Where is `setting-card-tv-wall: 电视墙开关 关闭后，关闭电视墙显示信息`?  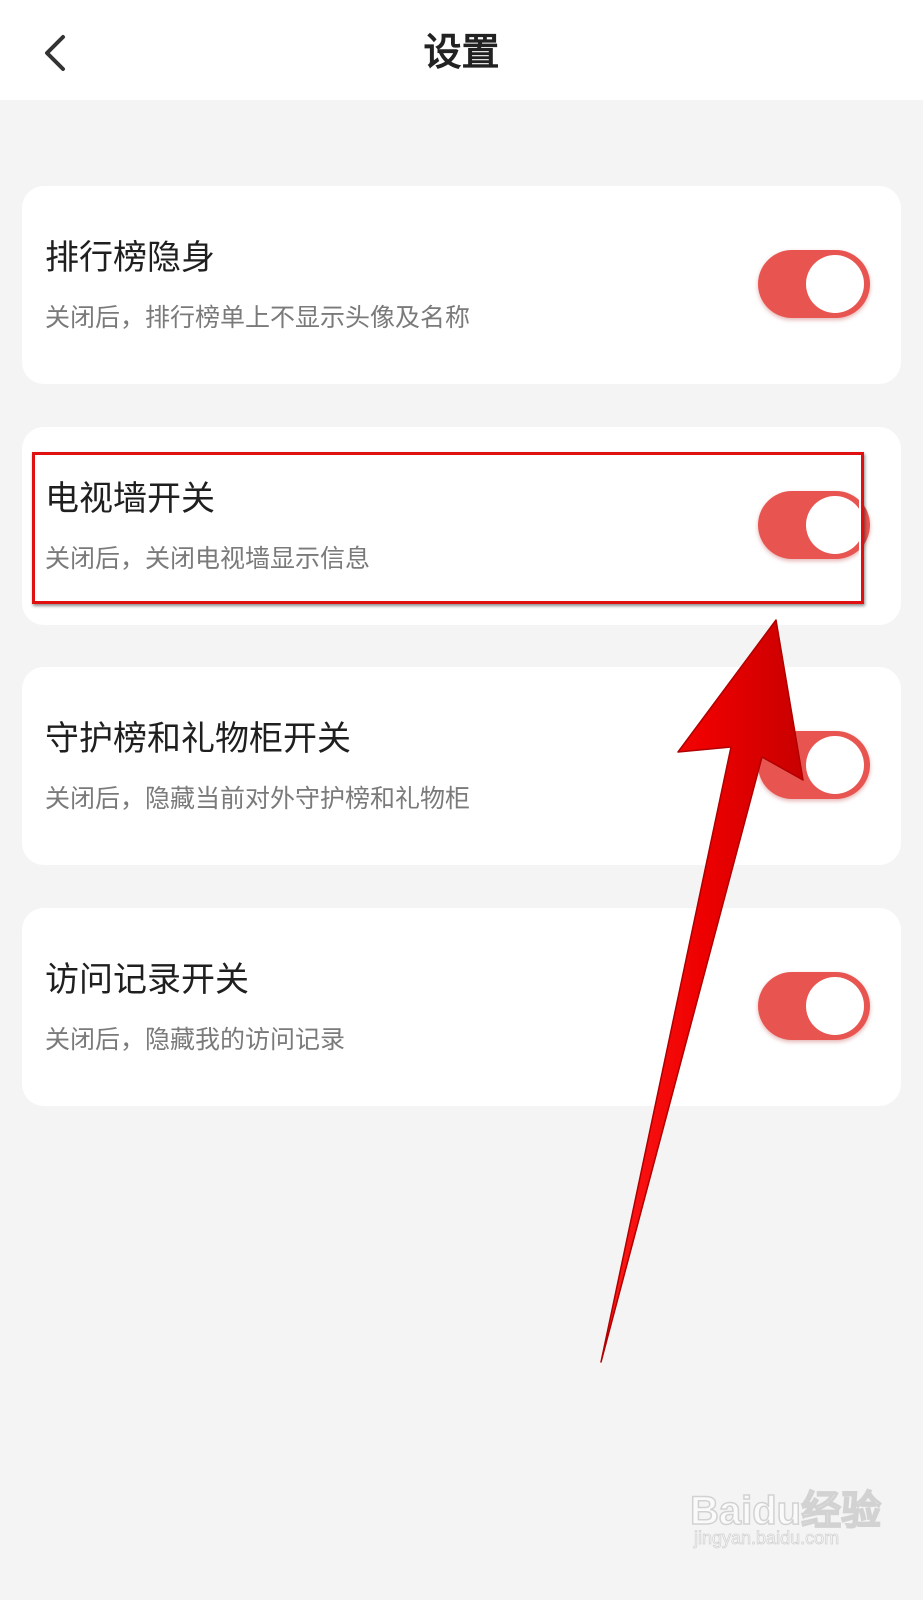
setting-card-tv-wall: 电视墙开关 关闭后，关闭电视墙显示信息 is located at coordinates (461, 526).